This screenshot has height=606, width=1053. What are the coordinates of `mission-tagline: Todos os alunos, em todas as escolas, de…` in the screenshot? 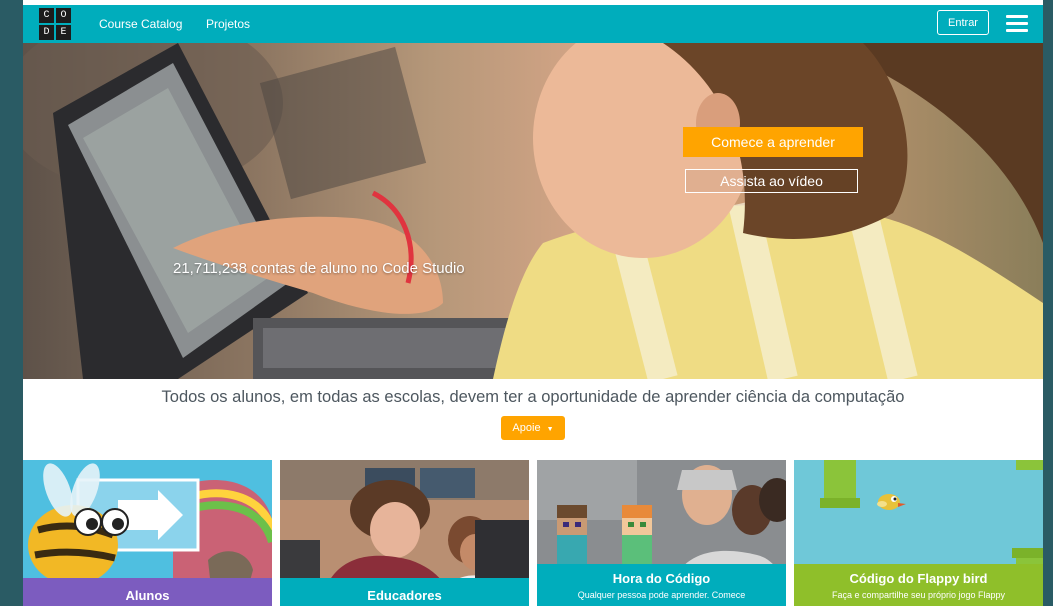 It's located at (533, 397).